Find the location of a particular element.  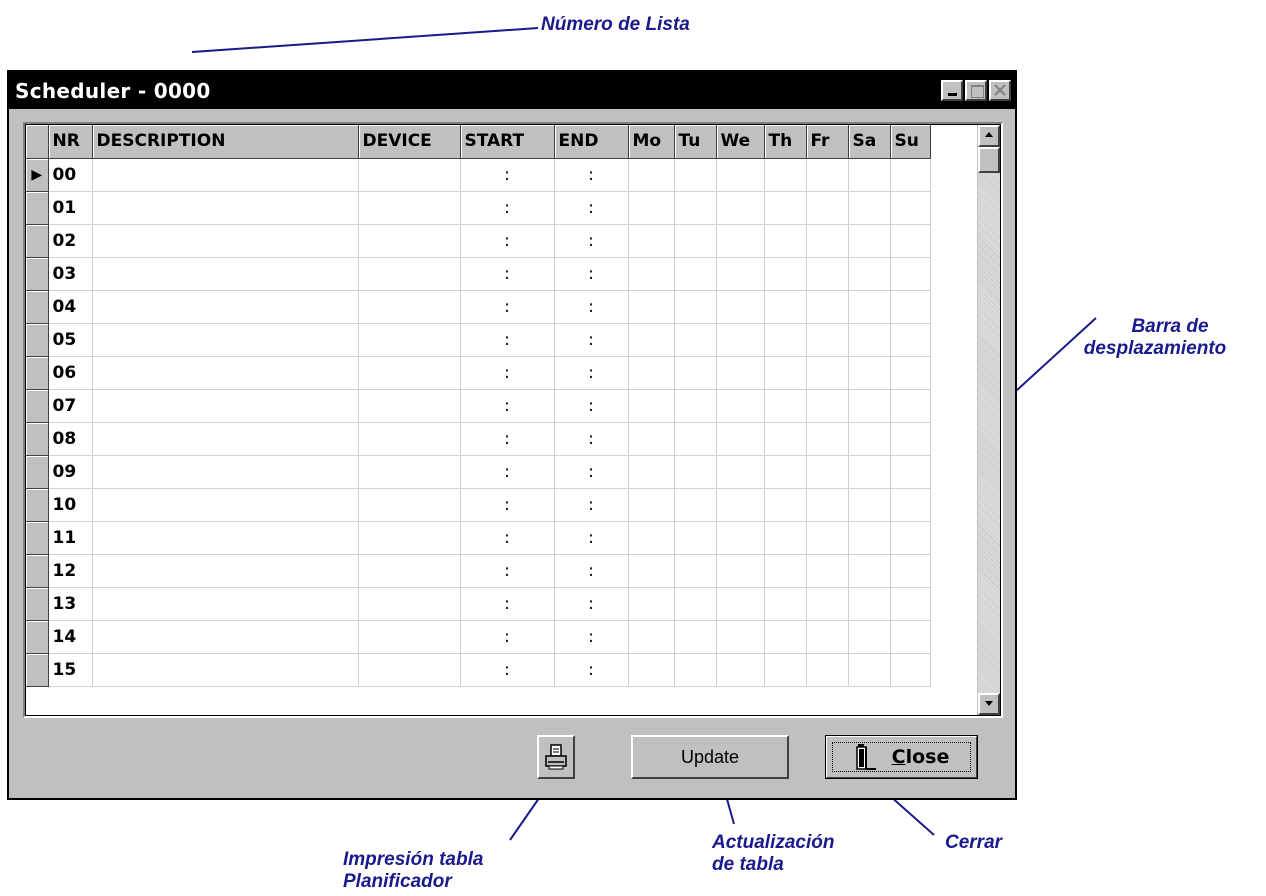

column-header-th: Th is located at coordinates (785, 142).